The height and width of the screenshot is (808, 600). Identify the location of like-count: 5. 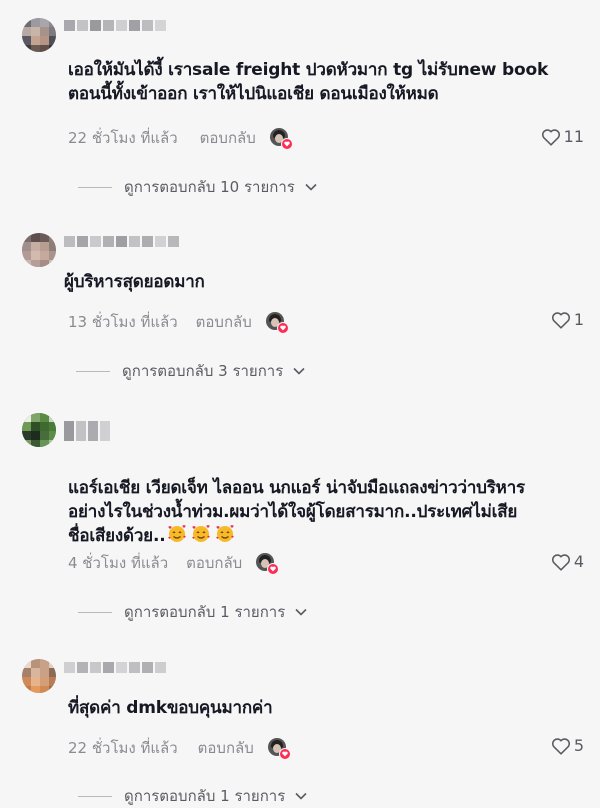
(578, 745).